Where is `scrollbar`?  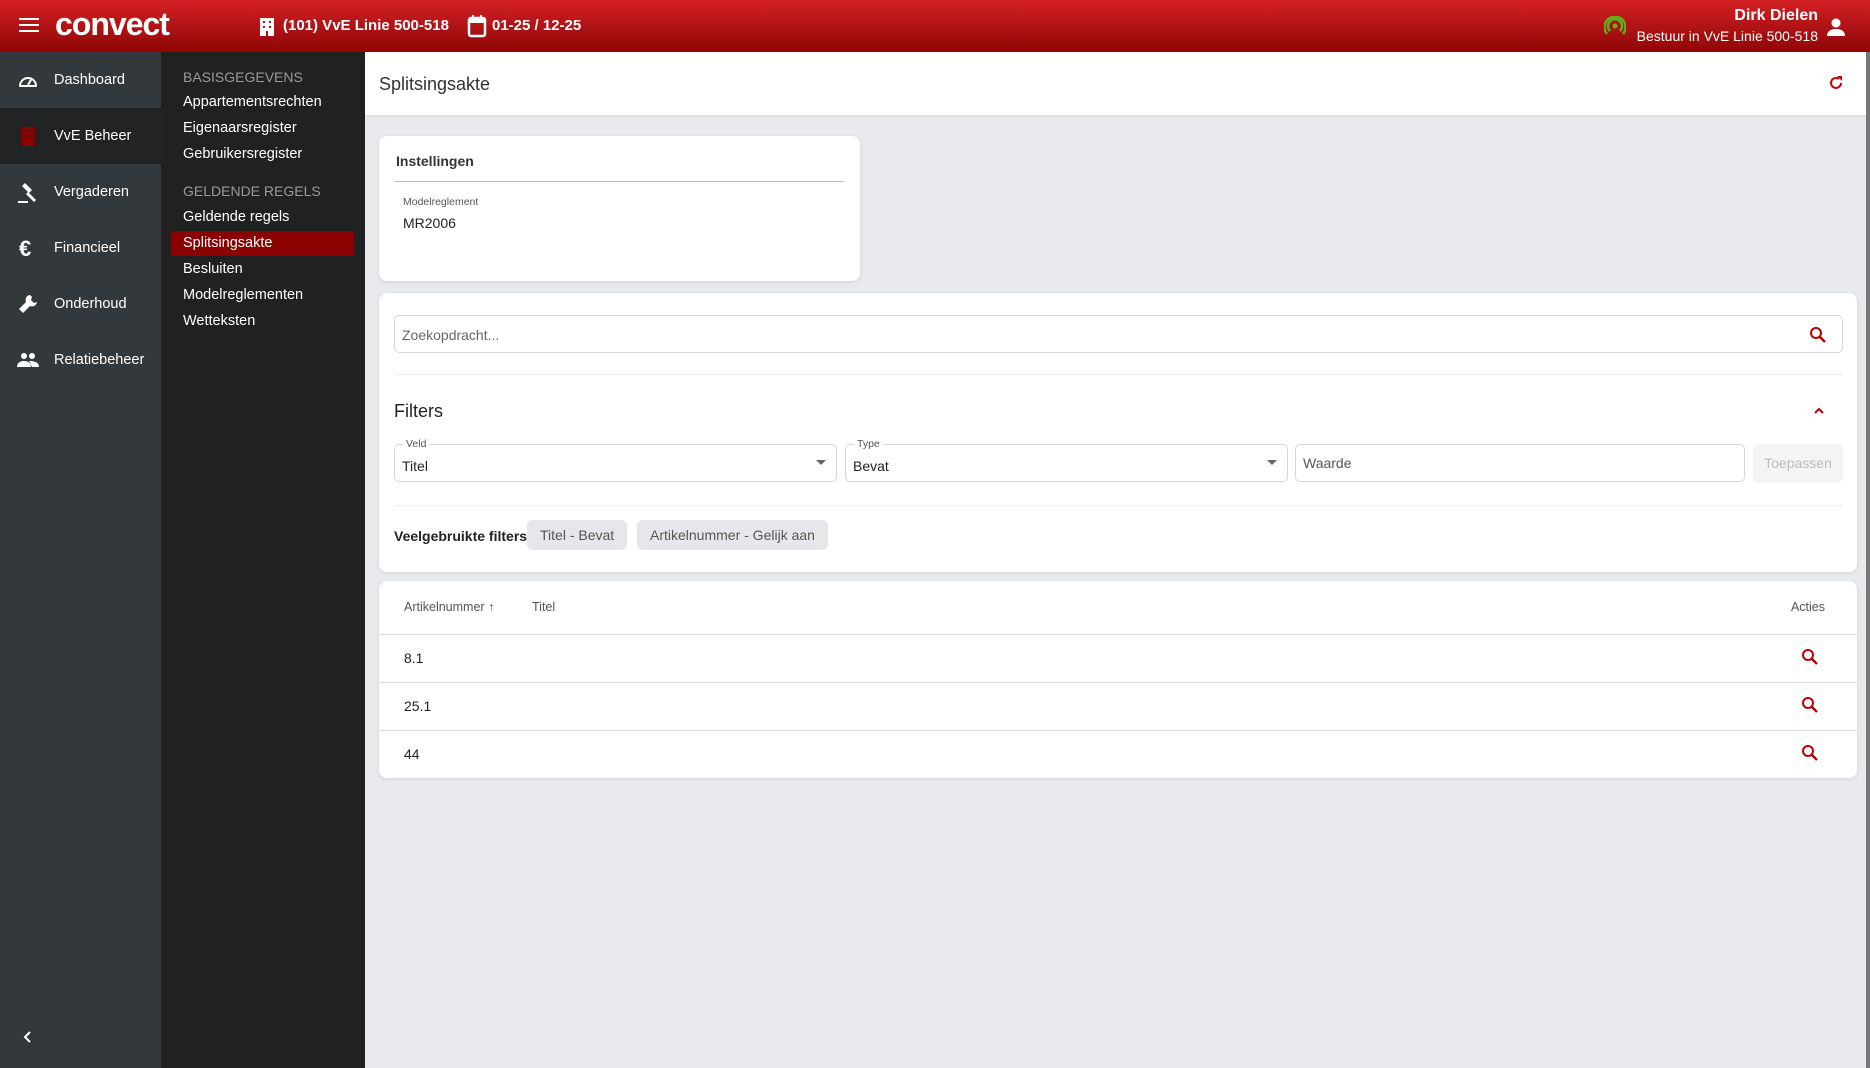
scrollbar is located at coordinates (1868, 560).